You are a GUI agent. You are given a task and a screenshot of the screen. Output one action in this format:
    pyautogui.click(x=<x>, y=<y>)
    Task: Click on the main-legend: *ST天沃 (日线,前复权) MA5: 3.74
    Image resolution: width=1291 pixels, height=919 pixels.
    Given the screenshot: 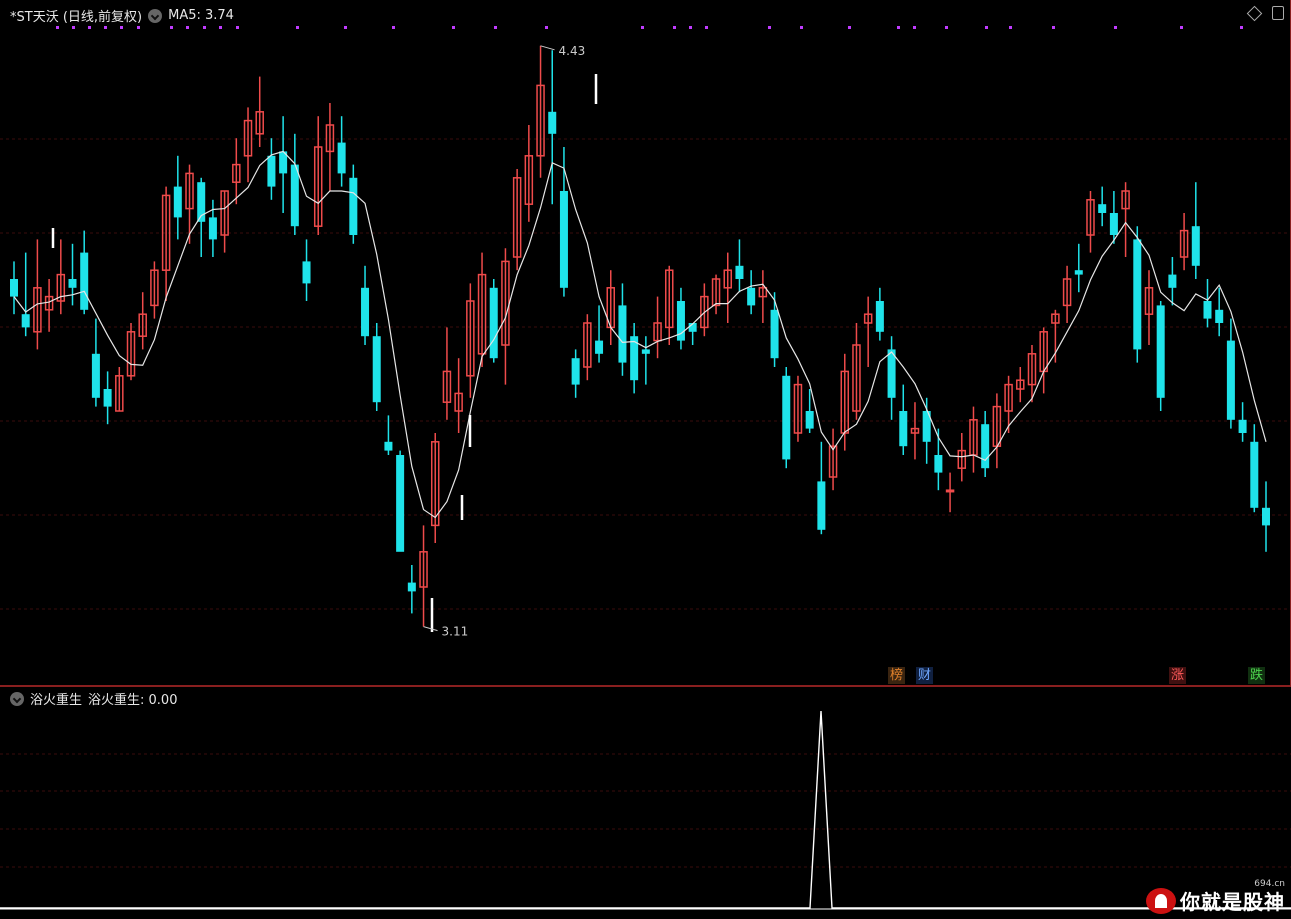 What is the action you would take?
    pyautogui.click(x=122, y=15)
    